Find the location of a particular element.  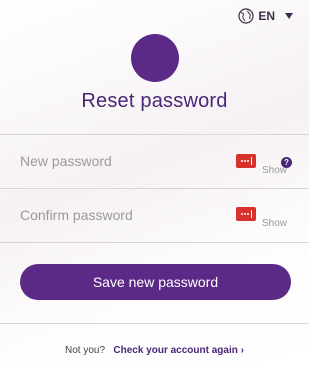

page-title: Reset password is located at coordinates (154, 101).